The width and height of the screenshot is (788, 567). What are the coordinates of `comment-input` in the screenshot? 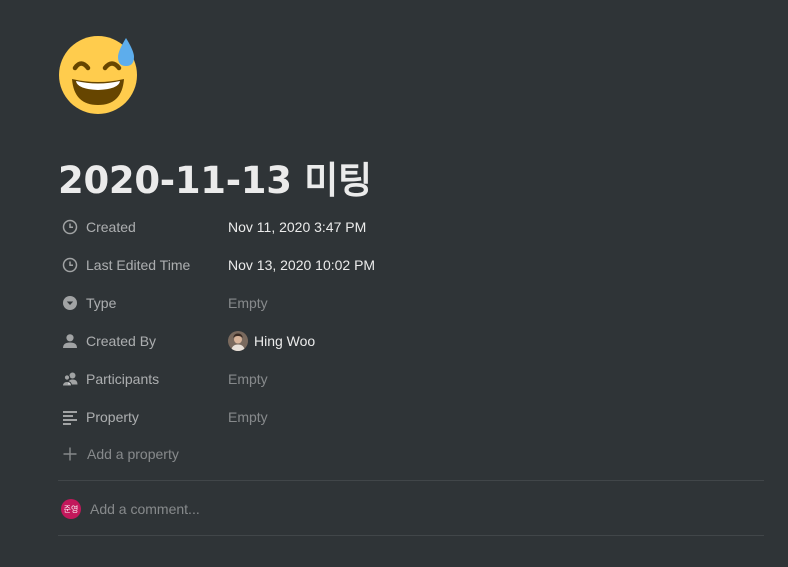 It's located at (290, 509).